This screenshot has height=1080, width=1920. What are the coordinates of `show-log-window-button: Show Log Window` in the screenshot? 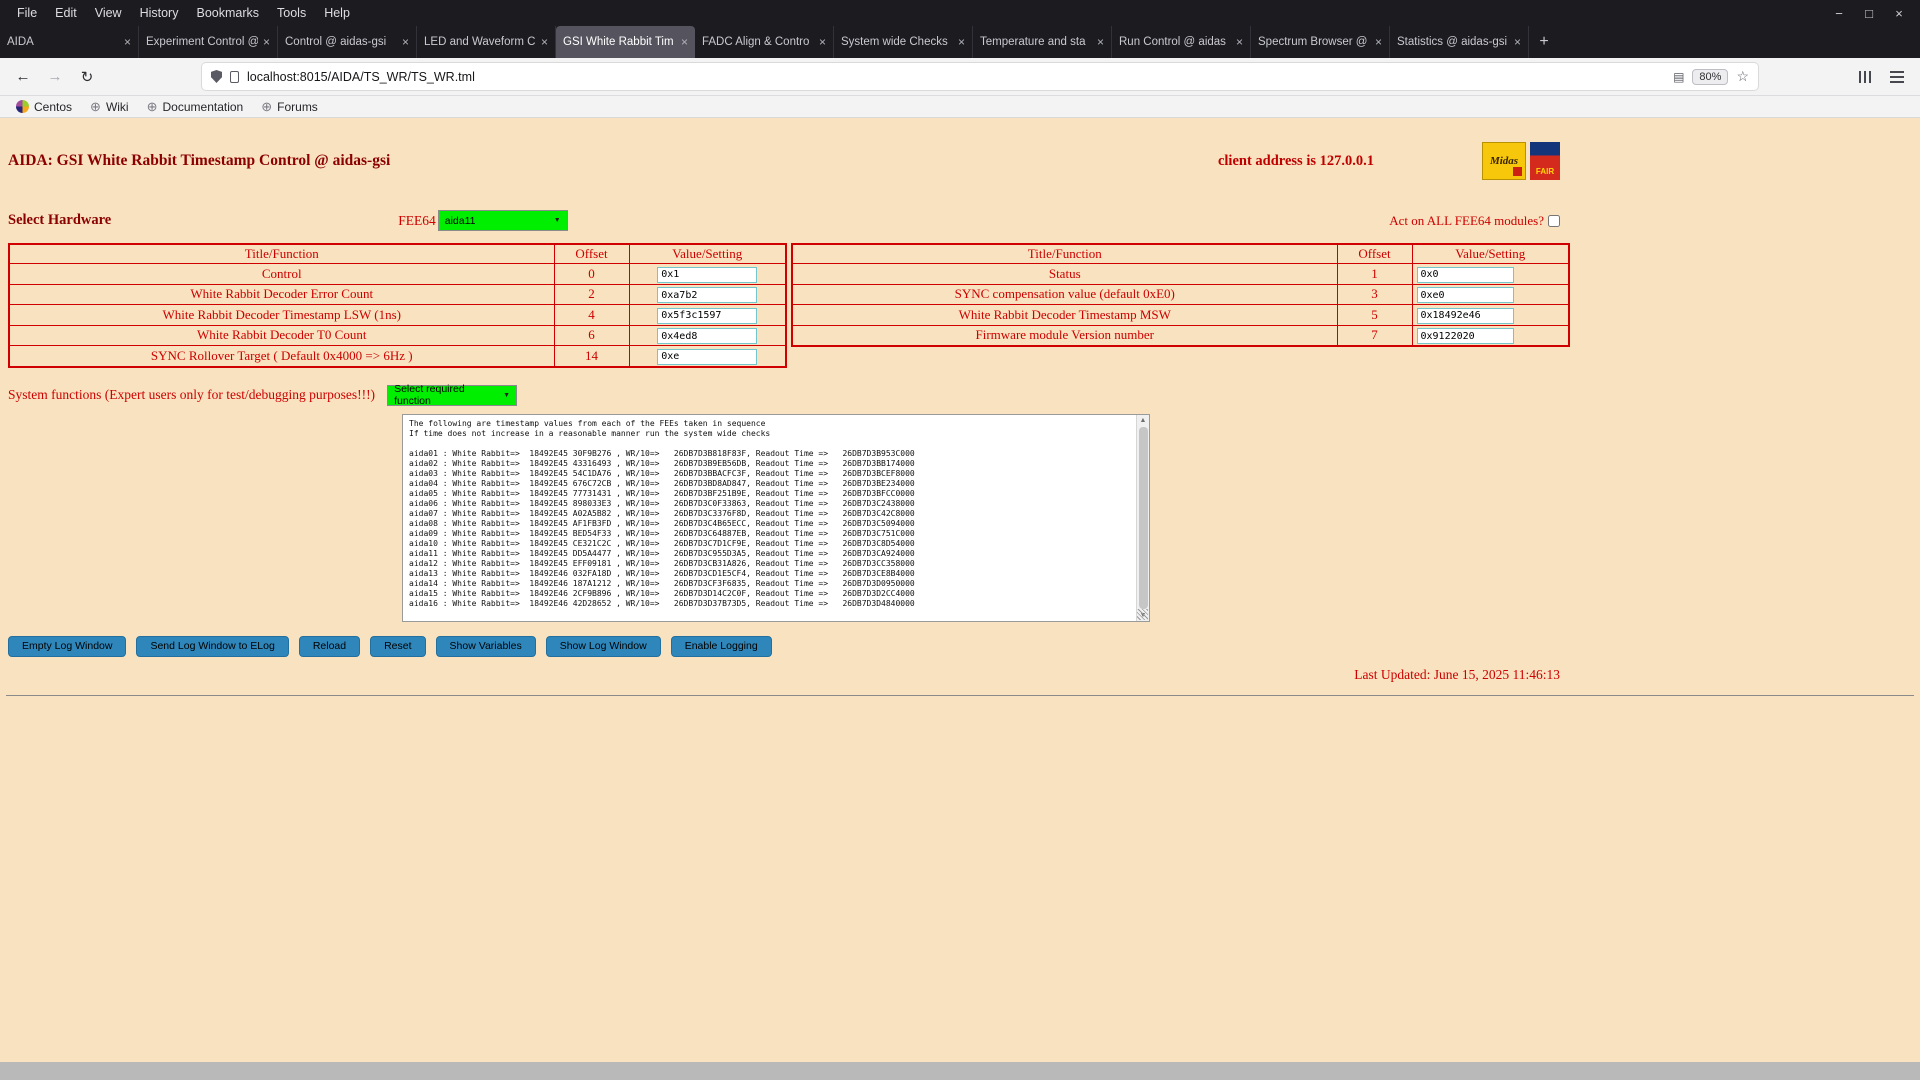 It's located at (603, 646).